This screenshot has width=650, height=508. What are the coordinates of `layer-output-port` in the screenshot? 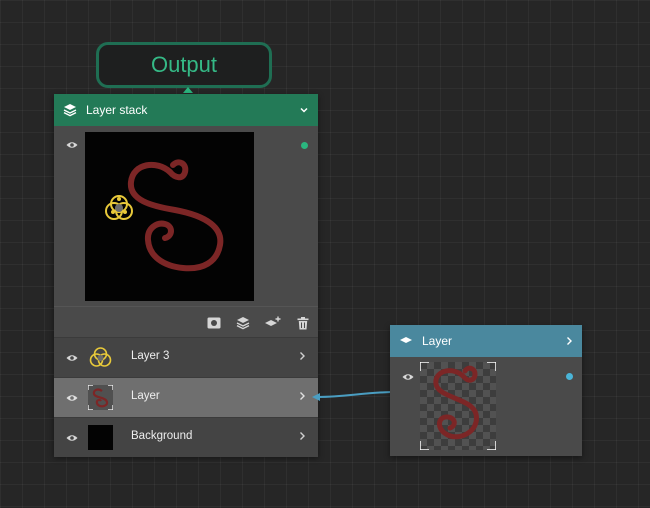 It's located at (569, 376).